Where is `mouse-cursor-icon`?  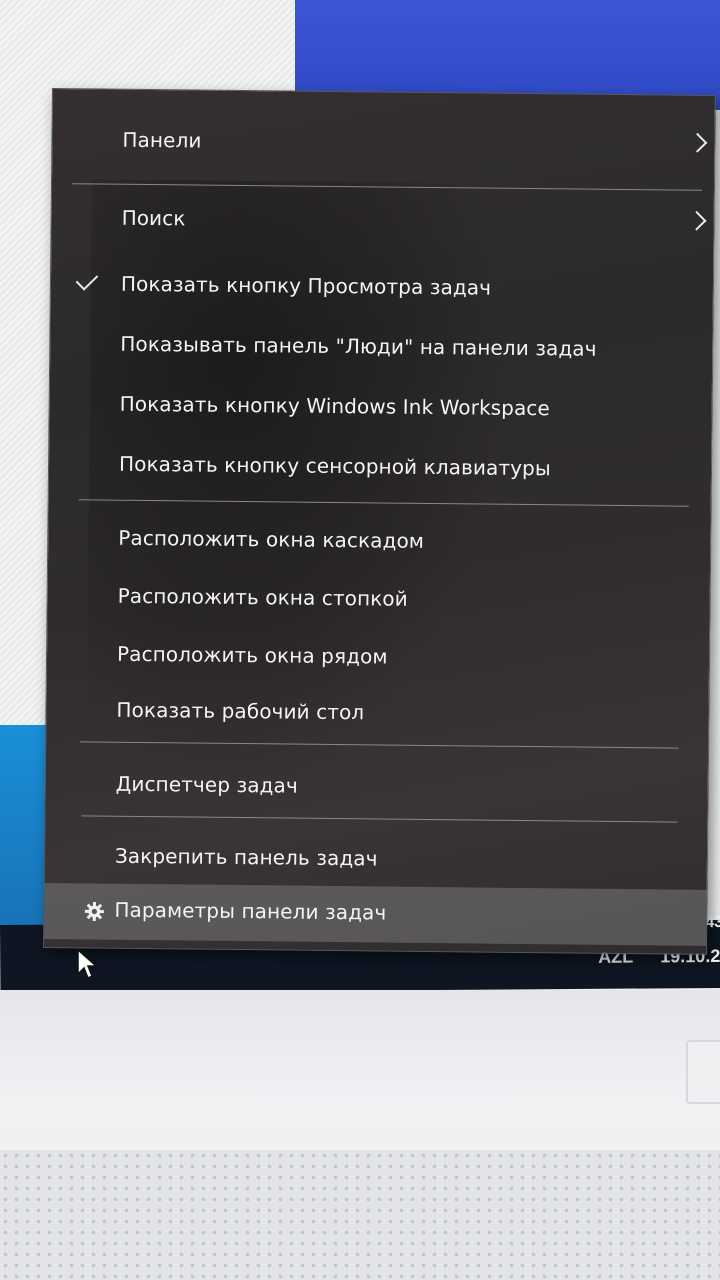
mouse-cursor-icon is located at coordinates (87, 964).